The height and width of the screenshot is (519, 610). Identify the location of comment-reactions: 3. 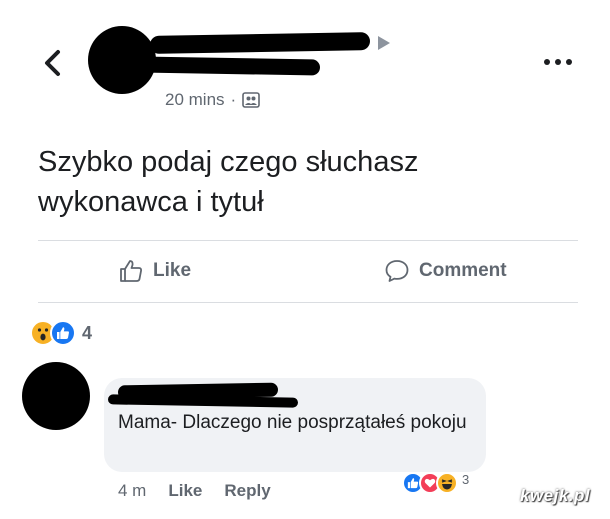
(435, 483).